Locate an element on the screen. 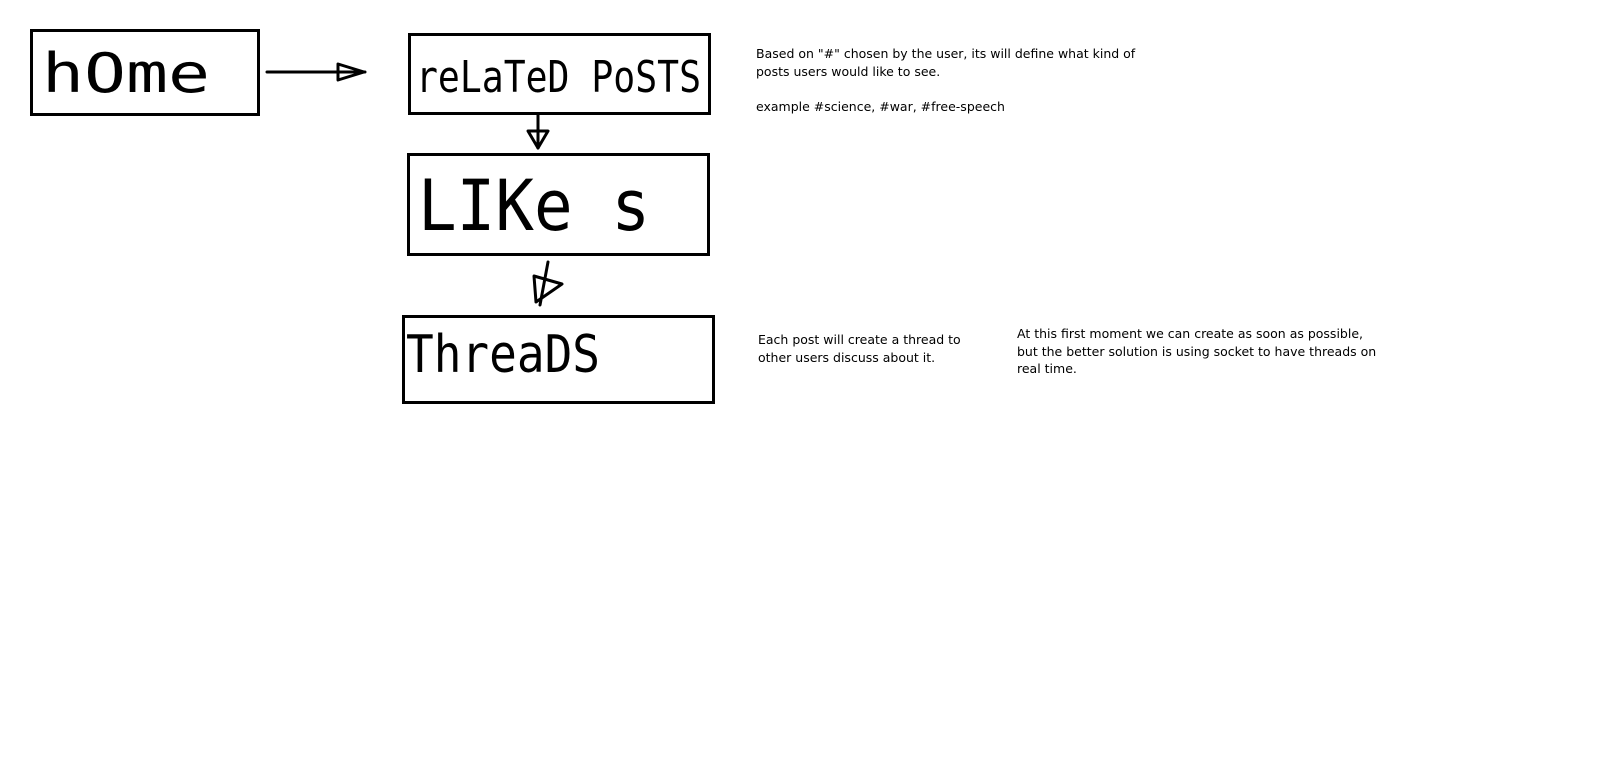  arrowhead-down is located at coordinates (548, 289).